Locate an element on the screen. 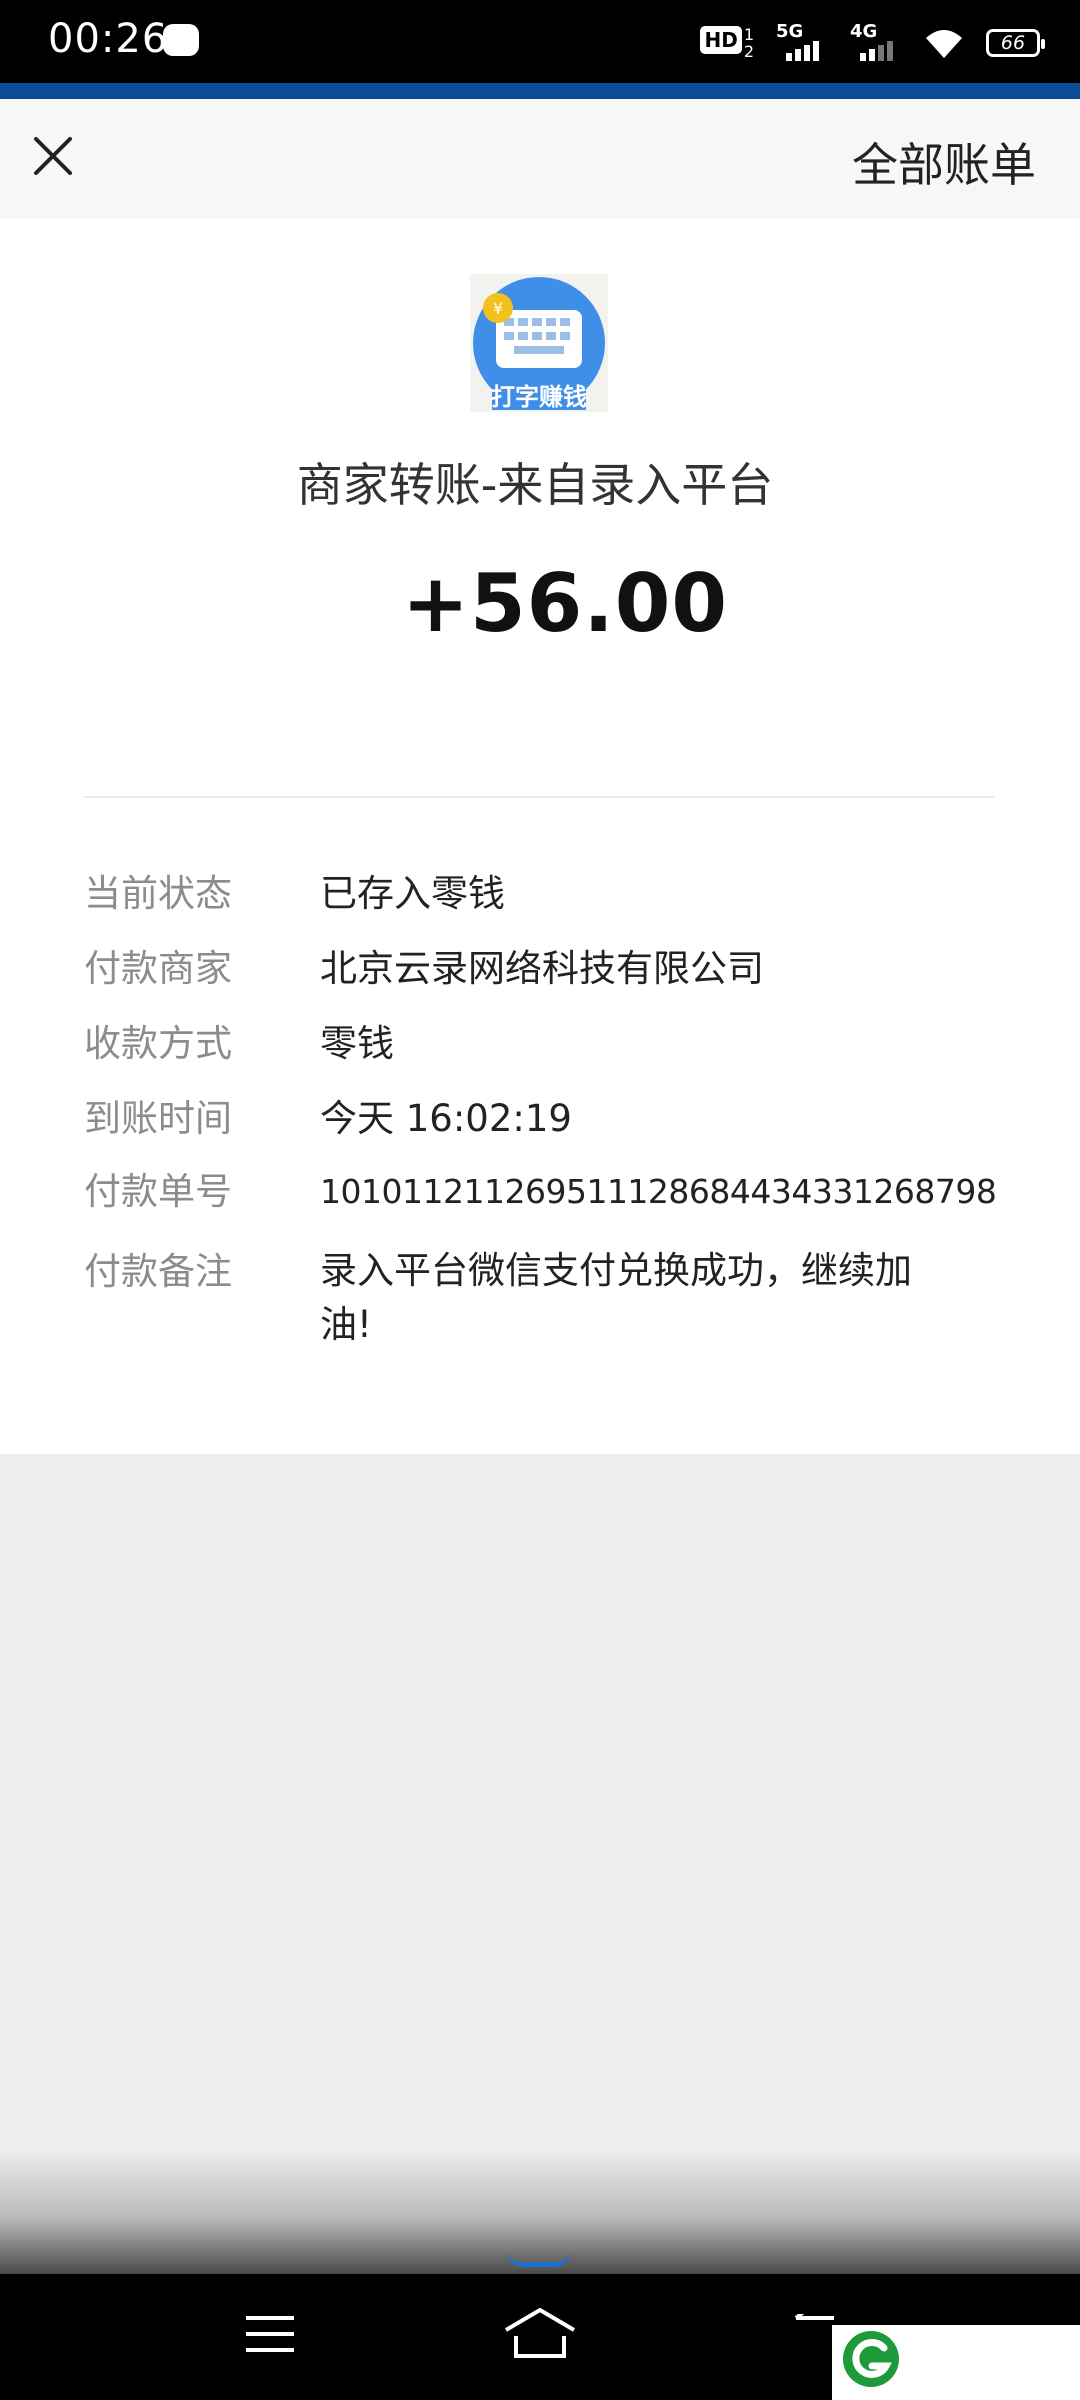 The width and height of the screenshot is (1080, 2400). transaction-title: 商家转账-来自录入平台 is located at coordinates (535, 485).